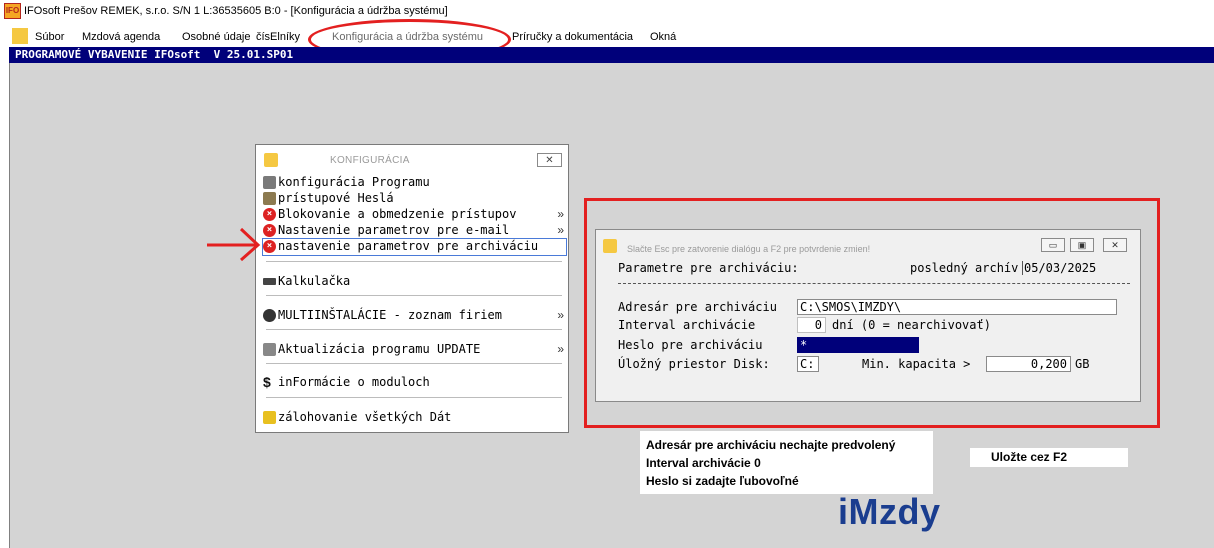 This screenshot has height=548, width=1214. I want to click on multi-install-icon, so click(269, 315).